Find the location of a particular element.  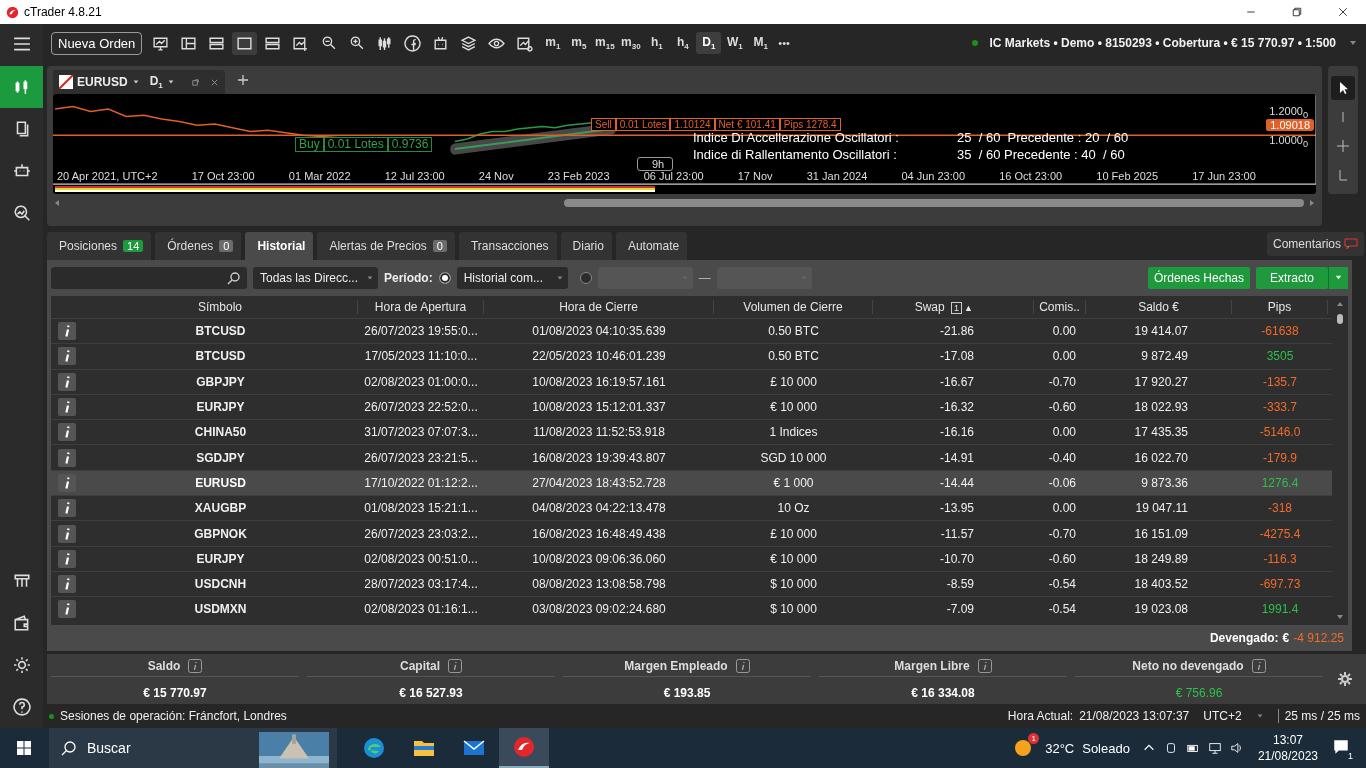

tab: Automate is located at coordinates (651, 246).